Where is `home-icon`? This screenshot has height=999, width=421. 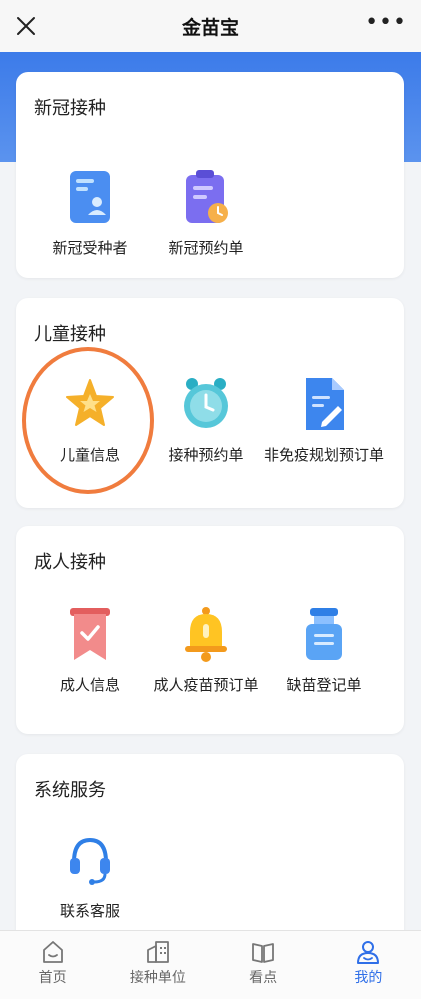
home-icon is located at coordinates (52, 952).